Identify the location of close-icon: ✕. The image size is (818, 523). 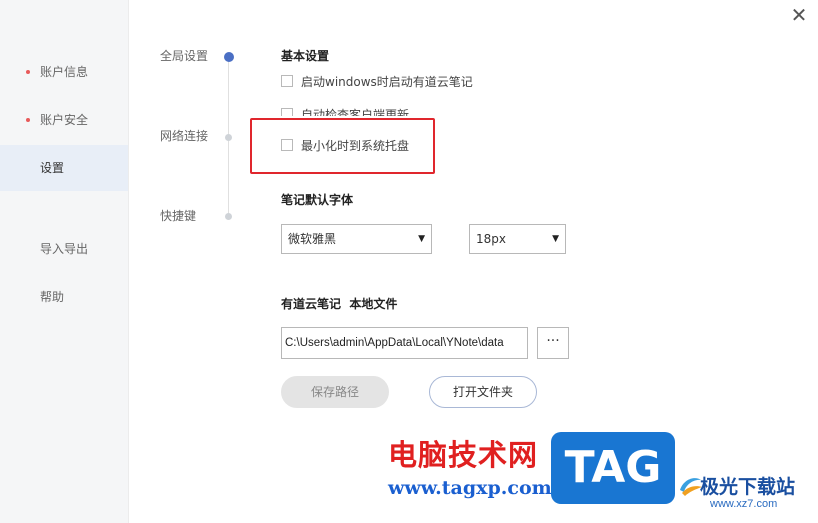
(799, 15).